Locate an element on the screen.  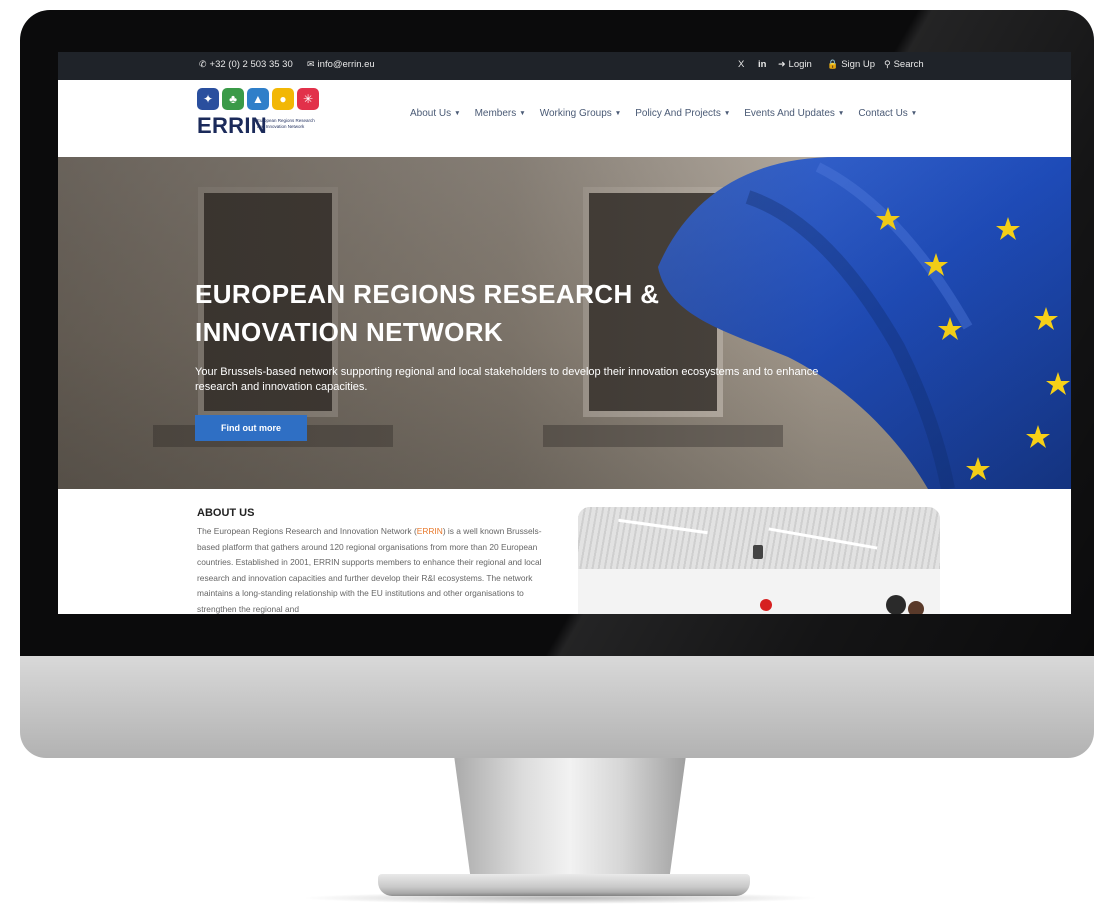
about-photo is located at coordinates (759, 560).